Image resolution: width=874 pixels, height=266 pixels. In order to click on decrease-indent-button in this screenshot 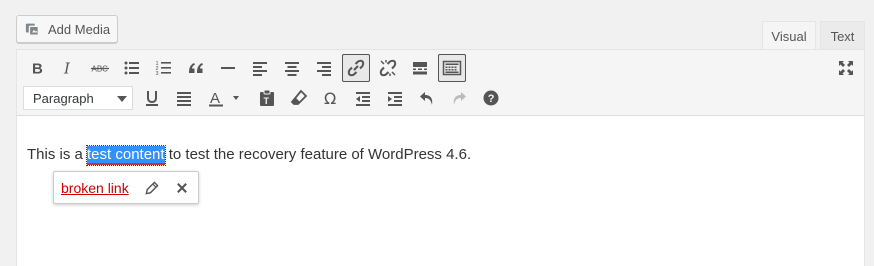, I will do `click(363, 98)`.